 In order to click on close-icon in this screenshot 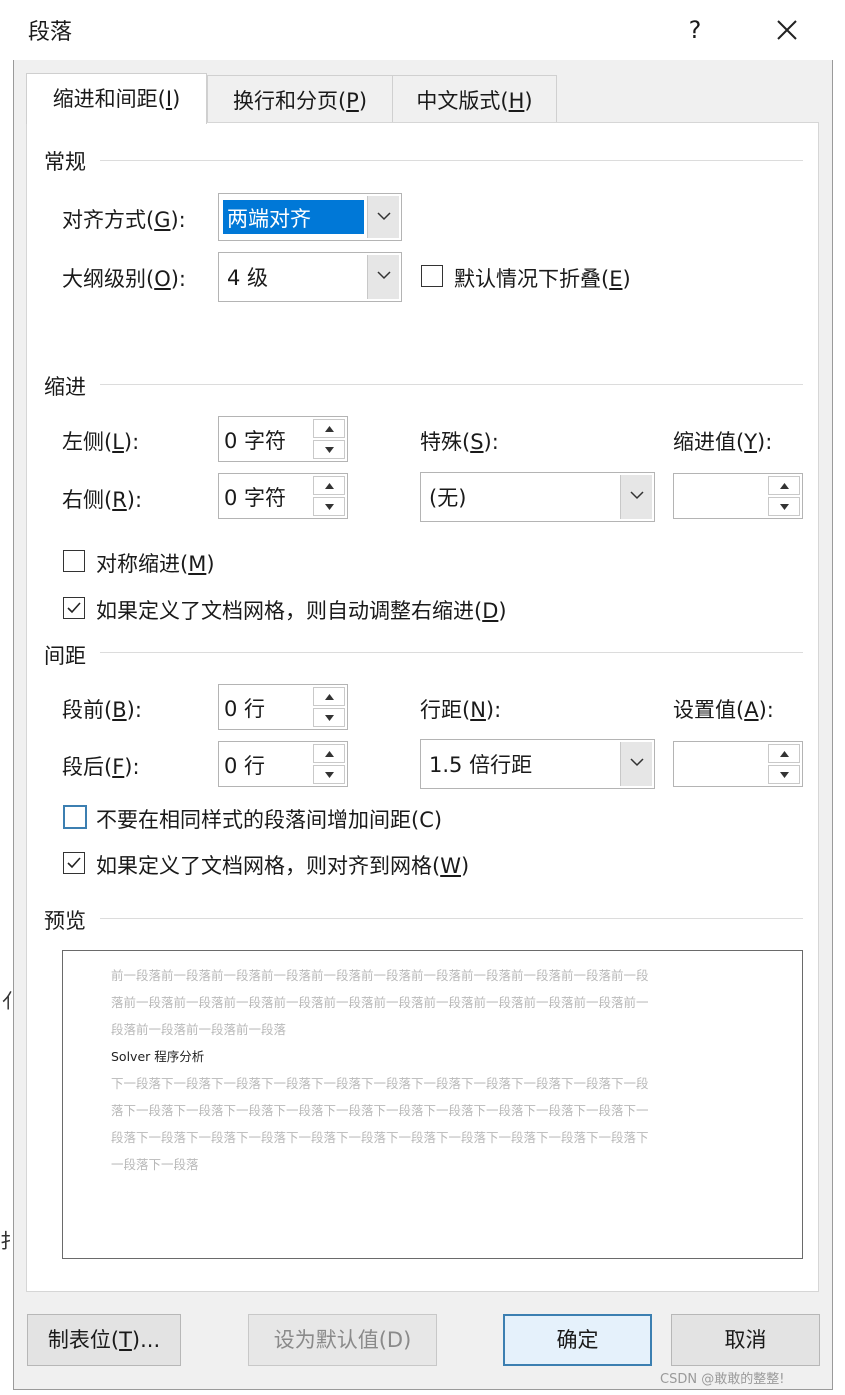, I will do `click(787, 30)`.